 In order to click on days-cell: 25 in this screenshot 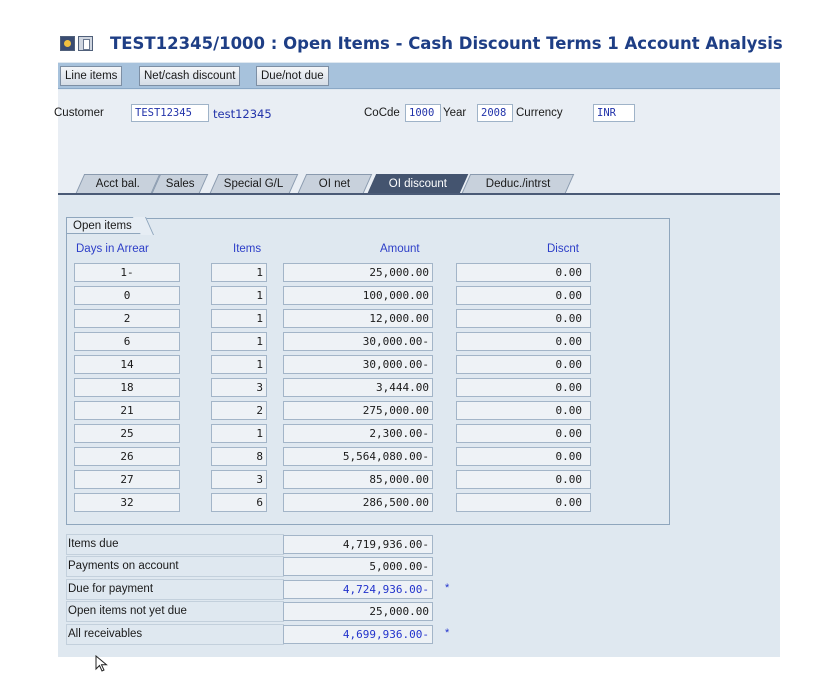, I will do `click(127, 433)`.